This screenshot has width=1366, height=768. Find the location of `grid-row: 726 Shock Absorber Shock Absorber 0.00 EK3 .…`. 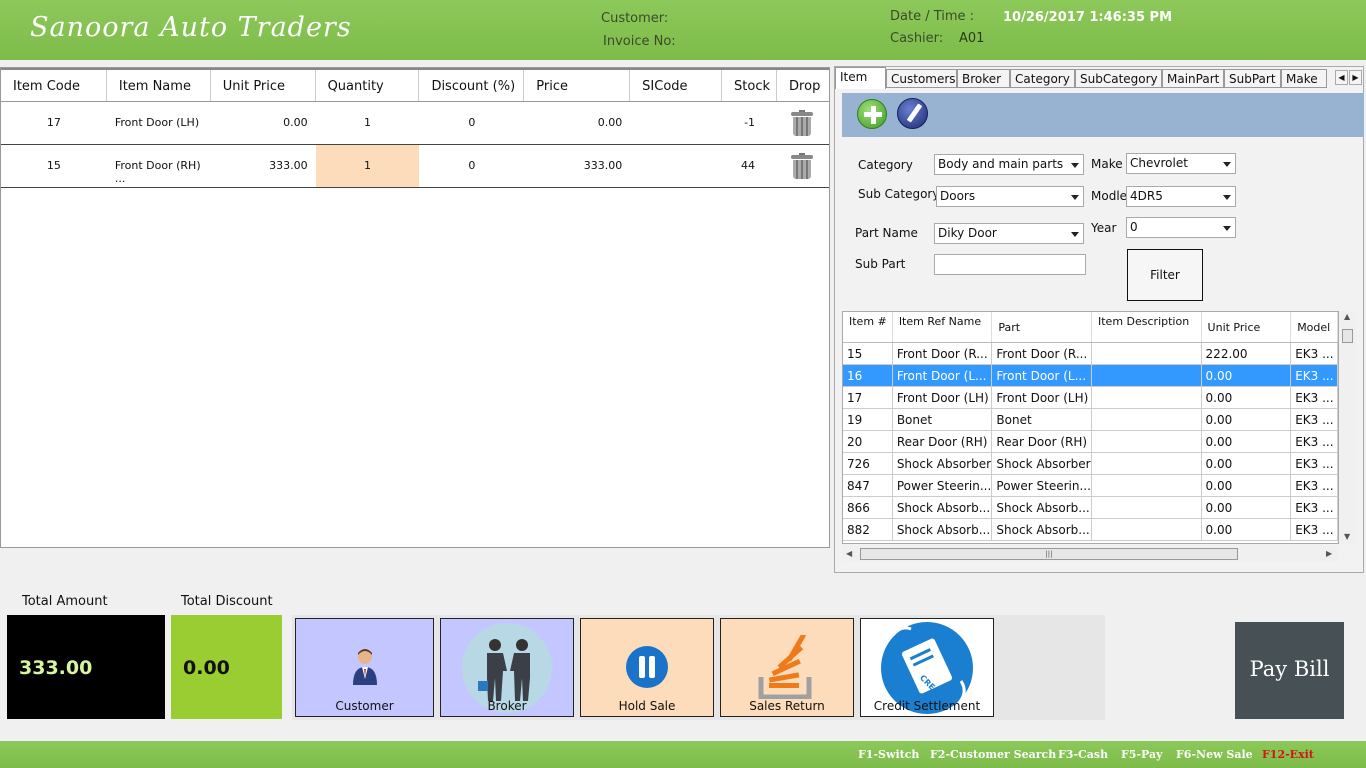

grid-row: 726 Shock Absorber Shock Absorber 0.00 EK3 .… is located at coordinates (1090, 464).